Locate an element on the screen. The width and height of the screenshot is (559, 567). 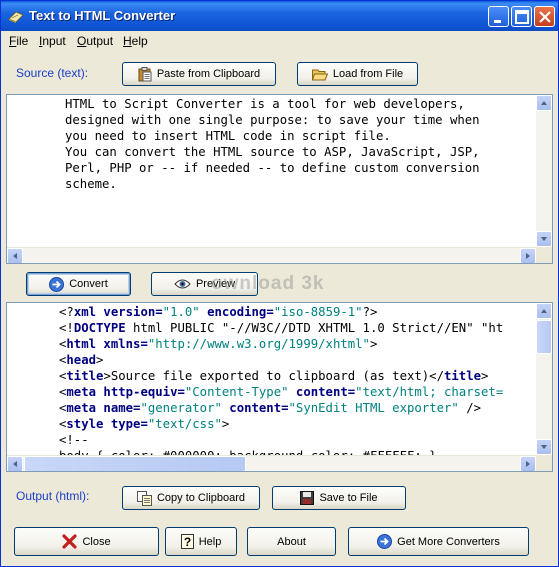
preview-button: Preview is located at coordinates (204, 284).